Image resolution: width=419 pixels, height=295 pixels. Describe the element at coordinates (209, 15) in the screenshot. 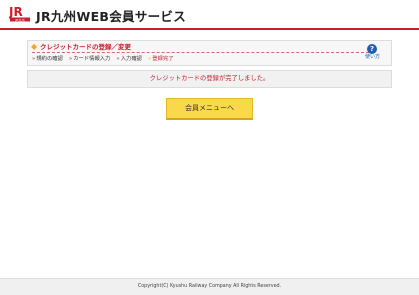

I see `site-header: JR JR九州 JR九州WEB会員サービス` at that location.